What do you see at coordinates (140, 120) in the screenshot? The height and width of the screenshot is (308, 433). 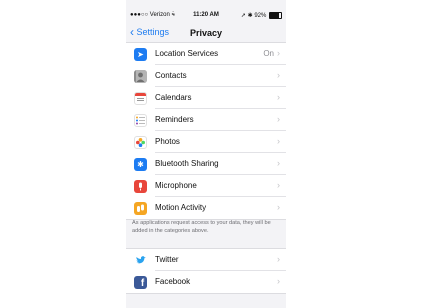 I see `reminders-list-icon` at bounding box center [140, 120].